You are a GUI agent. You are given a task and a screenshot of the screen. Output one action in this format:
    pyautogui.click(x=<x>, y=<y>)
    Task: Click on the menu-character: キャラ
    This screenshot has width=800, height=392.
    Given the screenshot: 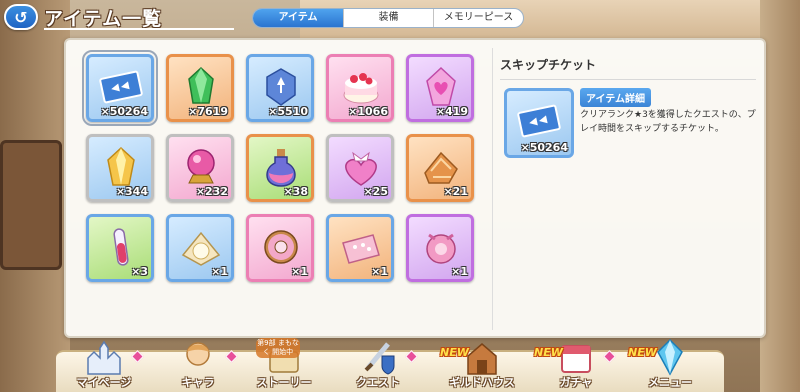 What is the action you would take?
    pyautogui.click(x=198, y=365)
    